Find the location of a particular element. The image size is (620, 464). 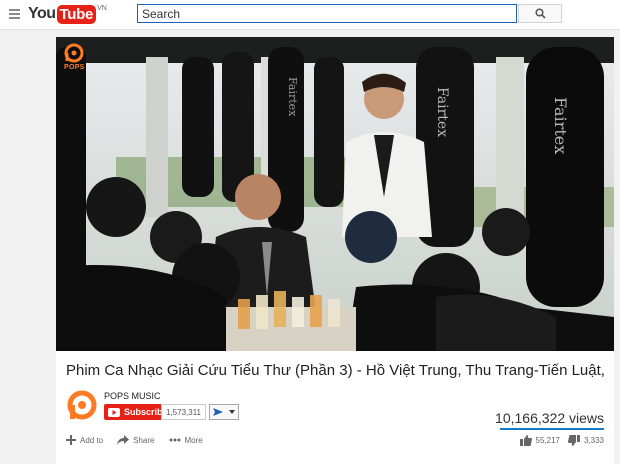

search-input is located at coordinates (327, 14).